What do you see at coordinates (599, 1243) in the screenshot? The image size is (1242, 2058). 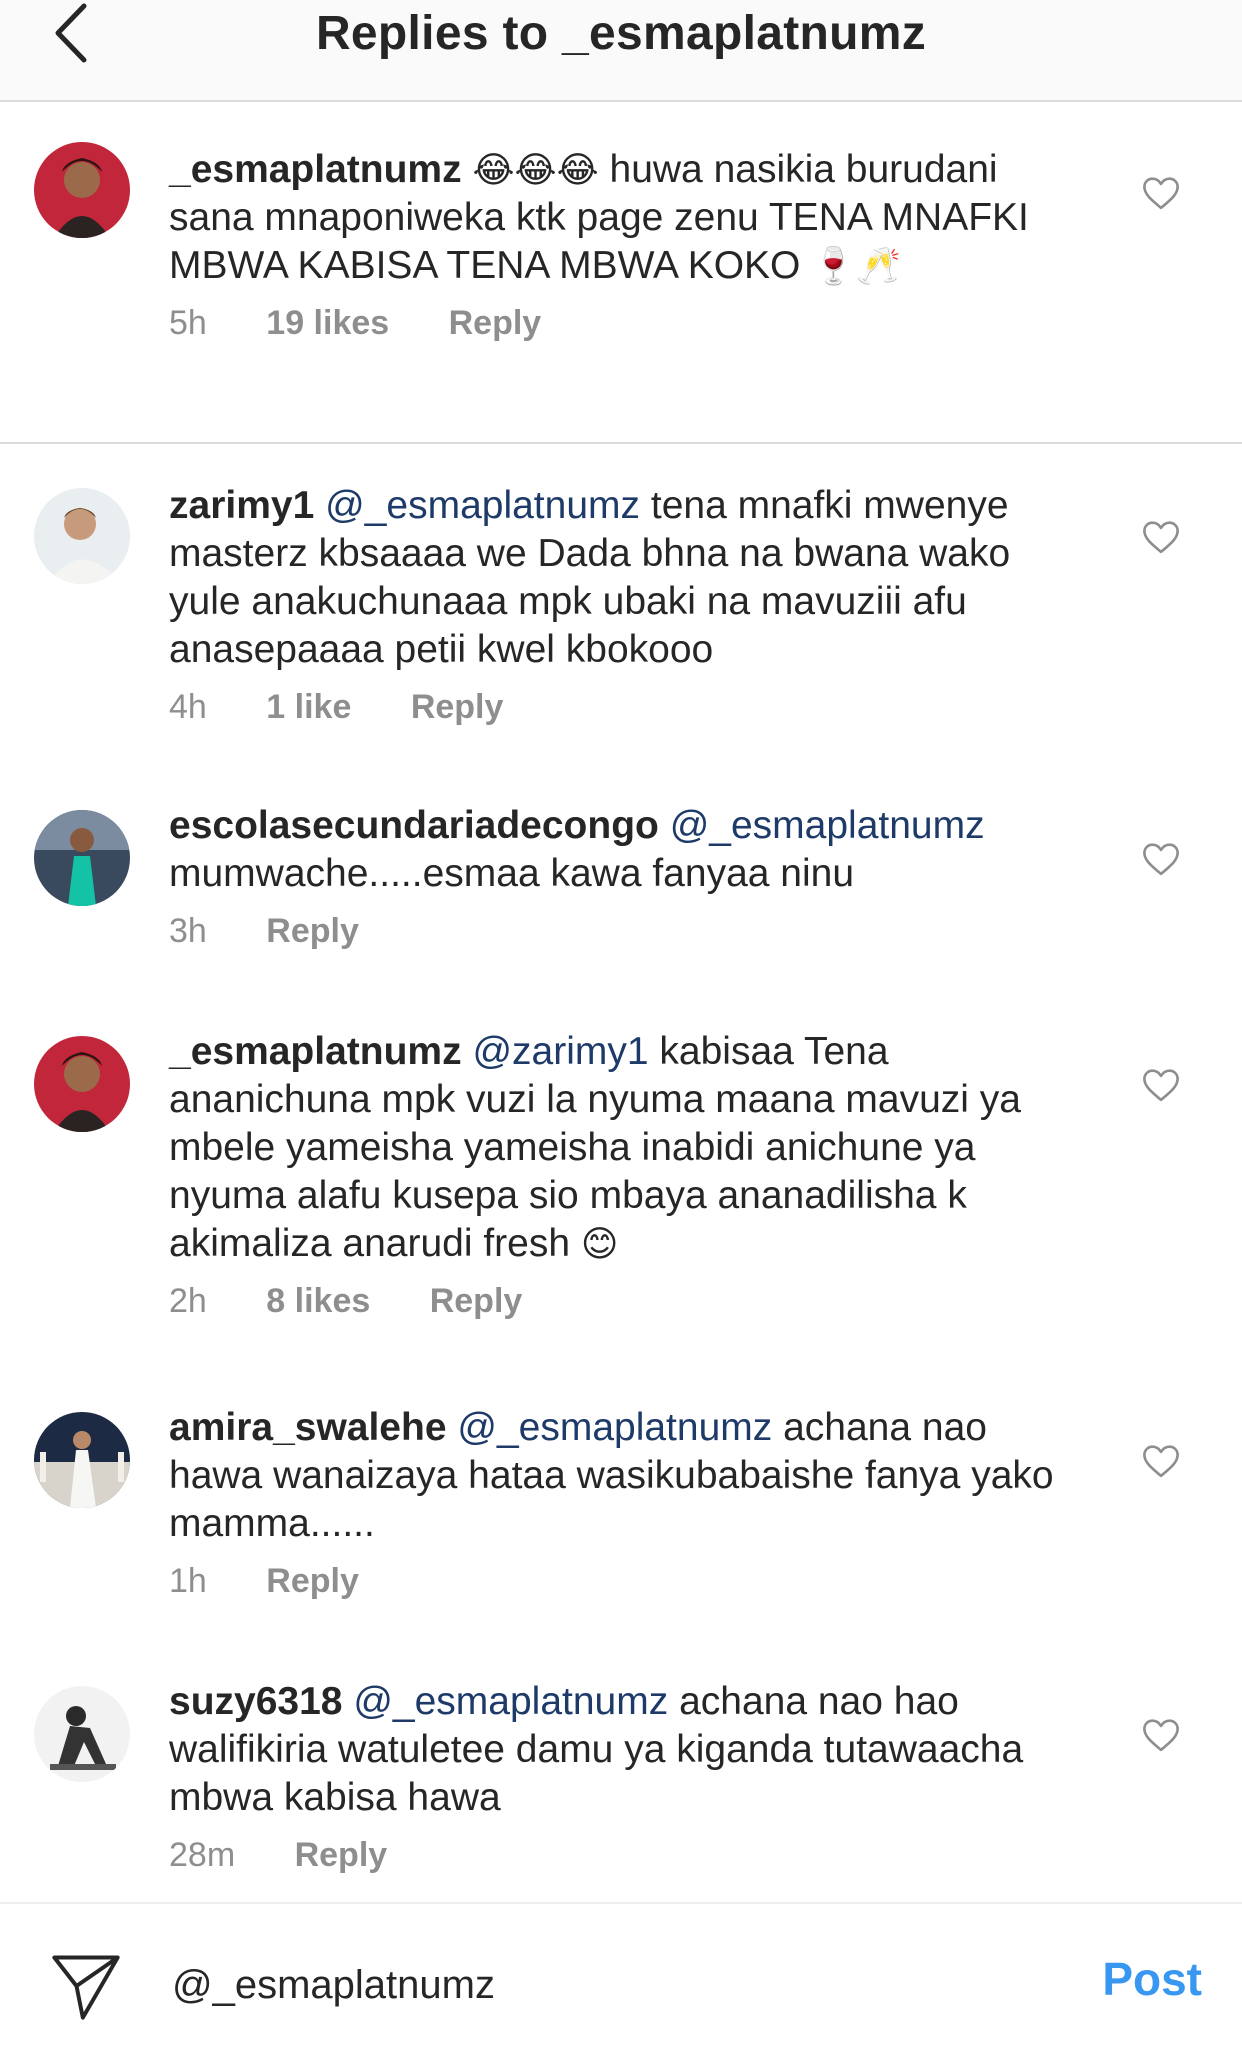 I see `smiling-emoji: 😊` at bounding box center [599, 1243].